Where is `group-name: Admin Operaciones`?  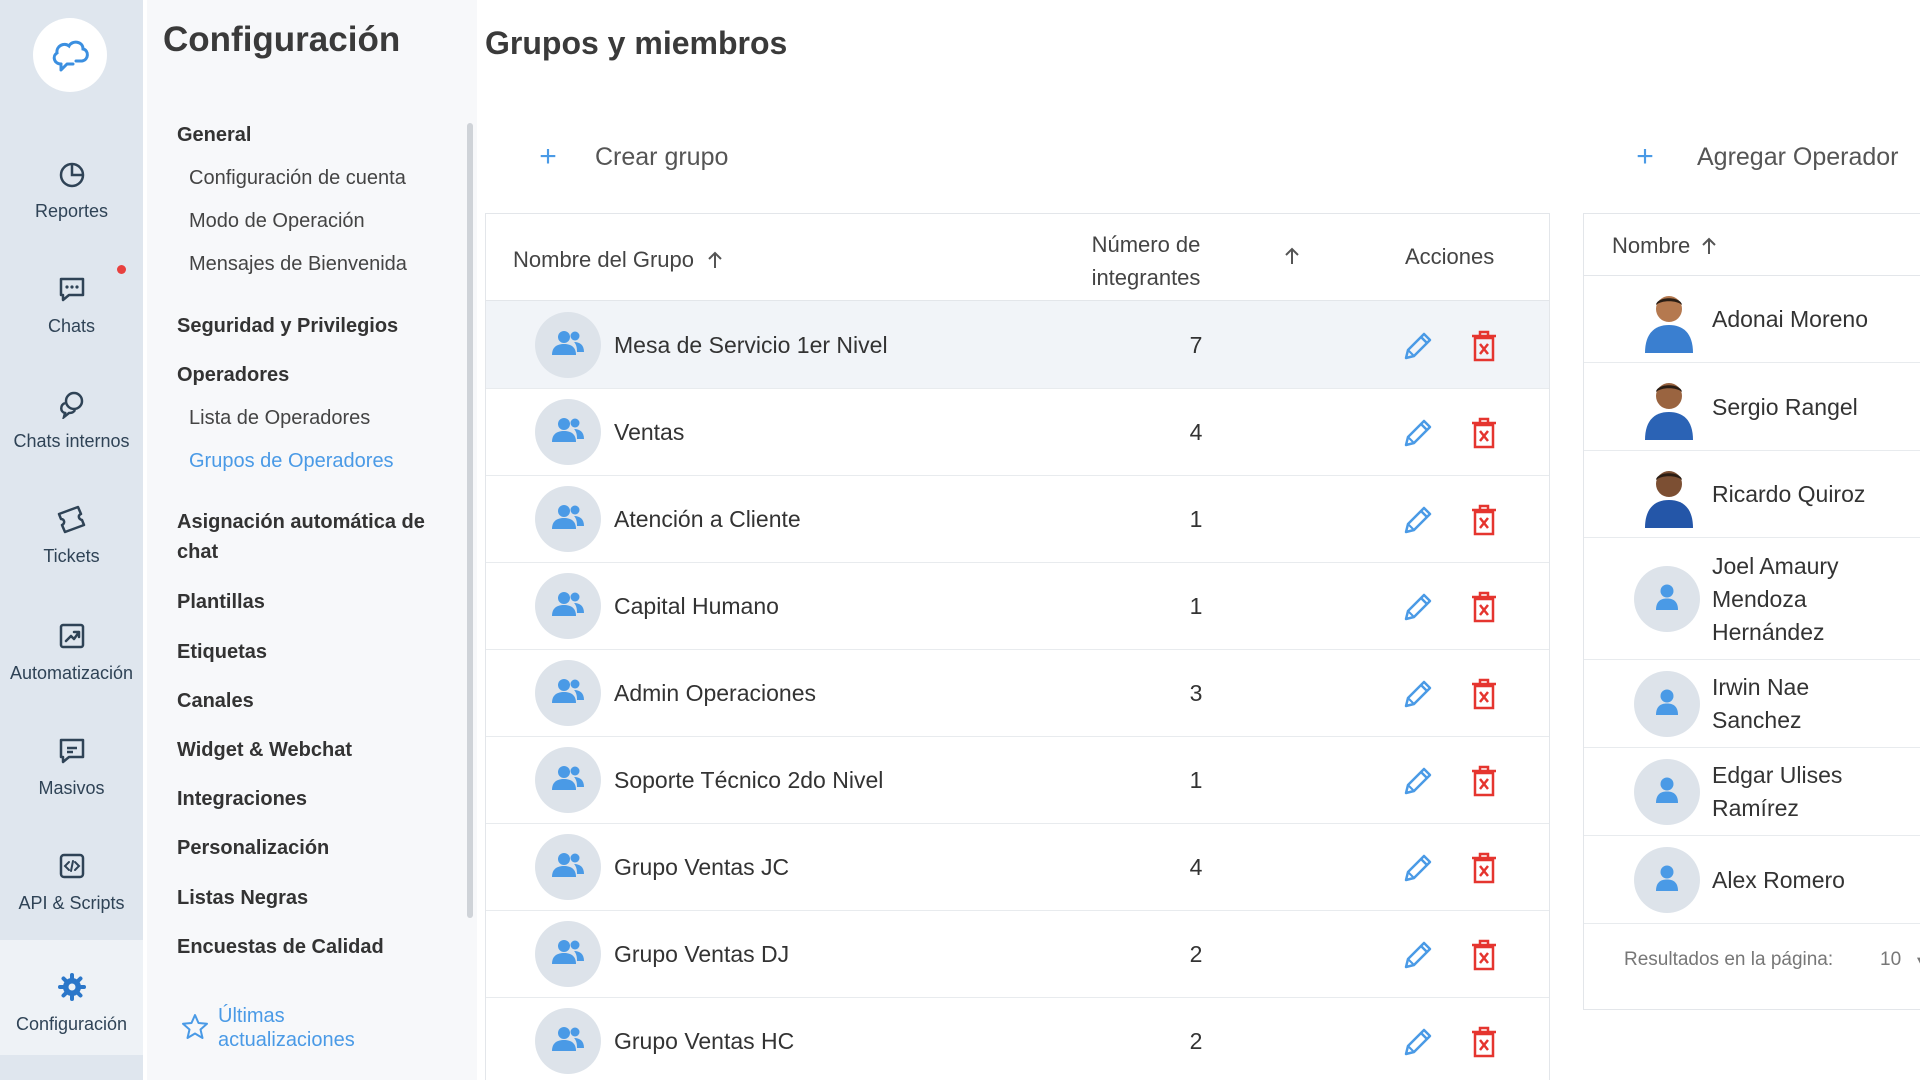
group-name: Admin Operaciones is located at coordinates (715, 693).